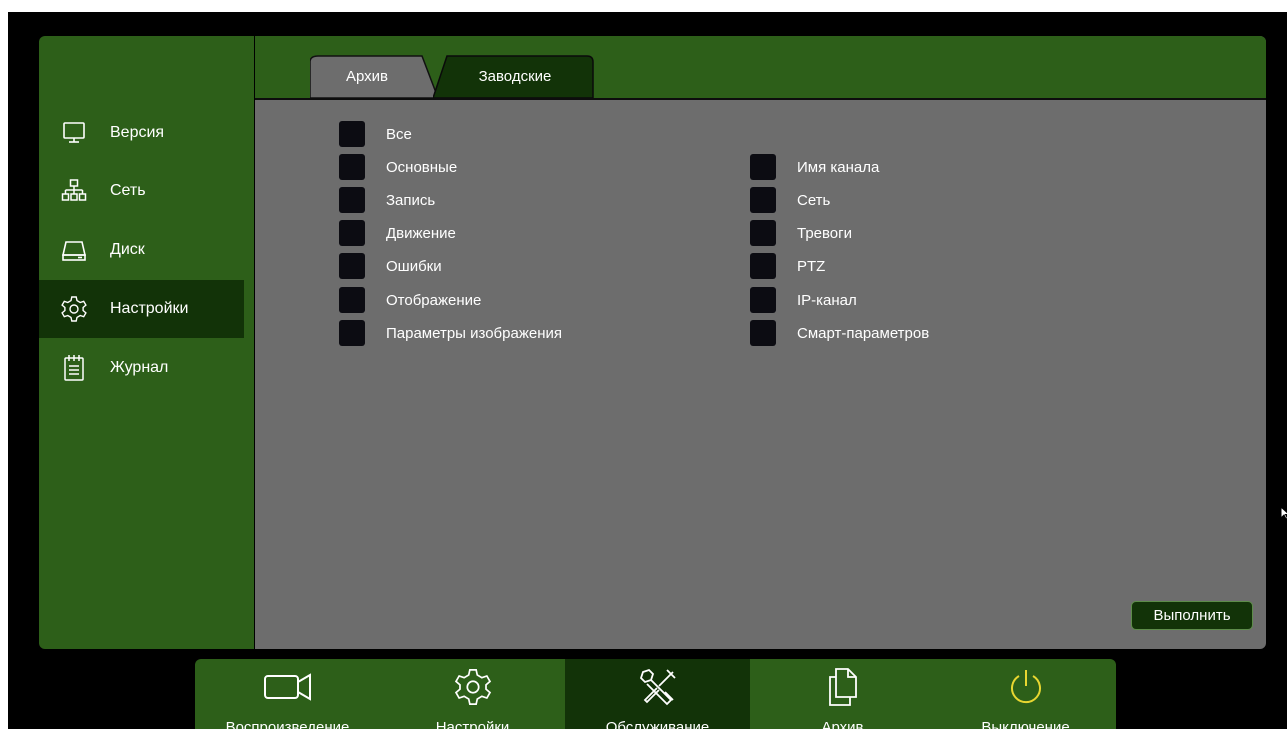  I want to click on tab-factory: Заводские, so click(517, 76).